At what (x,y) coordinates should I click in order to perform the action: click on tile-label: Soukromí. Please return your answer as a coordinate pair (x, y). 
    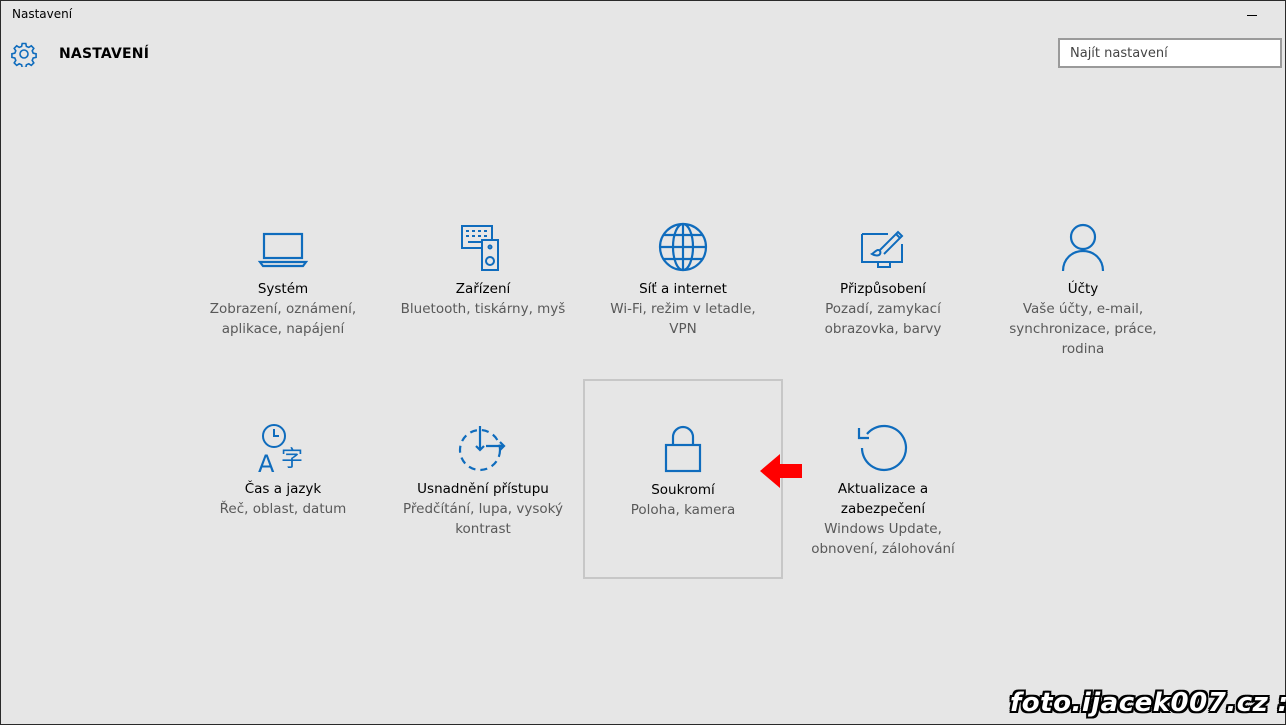
    Looking at the image, I should click on (683, 490).